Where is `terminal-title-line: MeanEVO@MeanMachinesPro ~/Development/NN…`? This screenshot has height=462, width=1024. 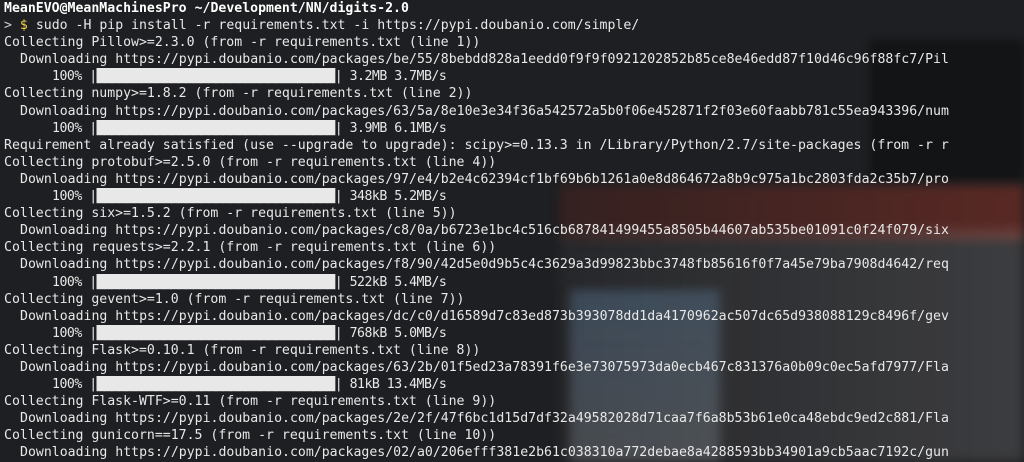 terminal-title-line: MeanEVO@MeanMachinesPro ~/Development/NN… is located at coordinates (514, 8).